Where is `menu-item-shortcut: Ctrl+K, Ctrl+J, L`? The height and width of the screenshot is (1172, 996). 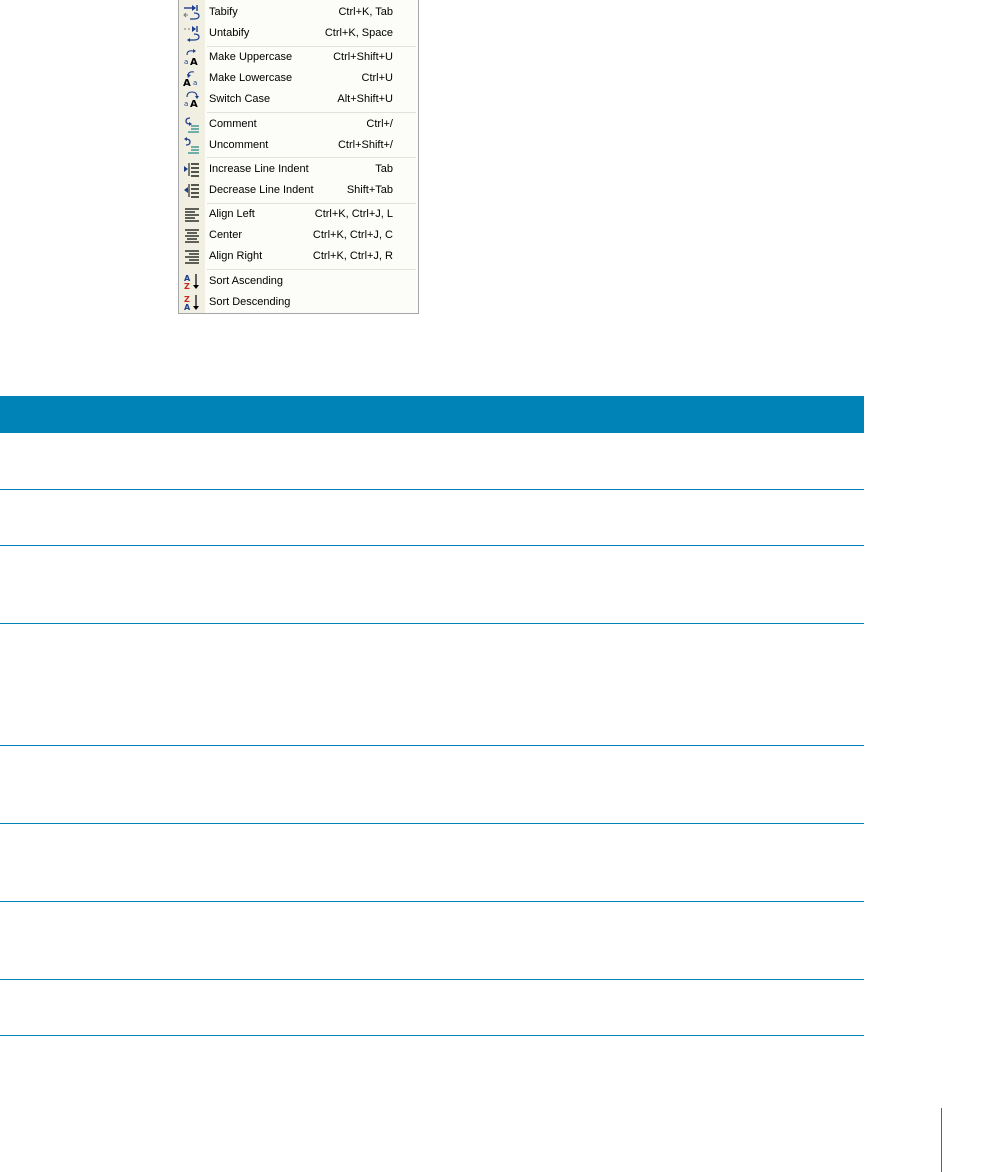
menu-item-shortcut: Ctrl+K, Ctrl+J, L is located at coordinates (353, 214).